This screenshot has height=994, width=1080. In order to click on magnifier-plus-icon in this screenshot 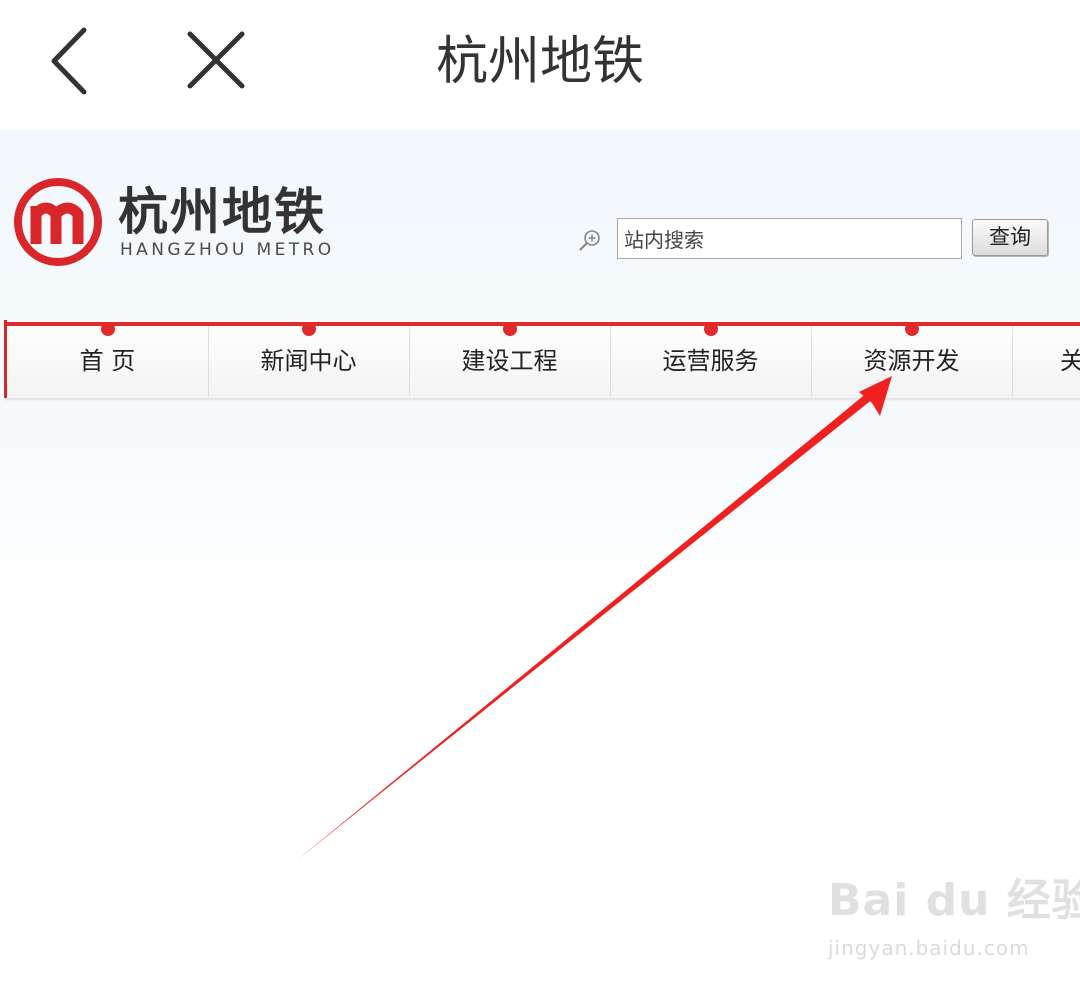, I will do `click(589, 240)`.